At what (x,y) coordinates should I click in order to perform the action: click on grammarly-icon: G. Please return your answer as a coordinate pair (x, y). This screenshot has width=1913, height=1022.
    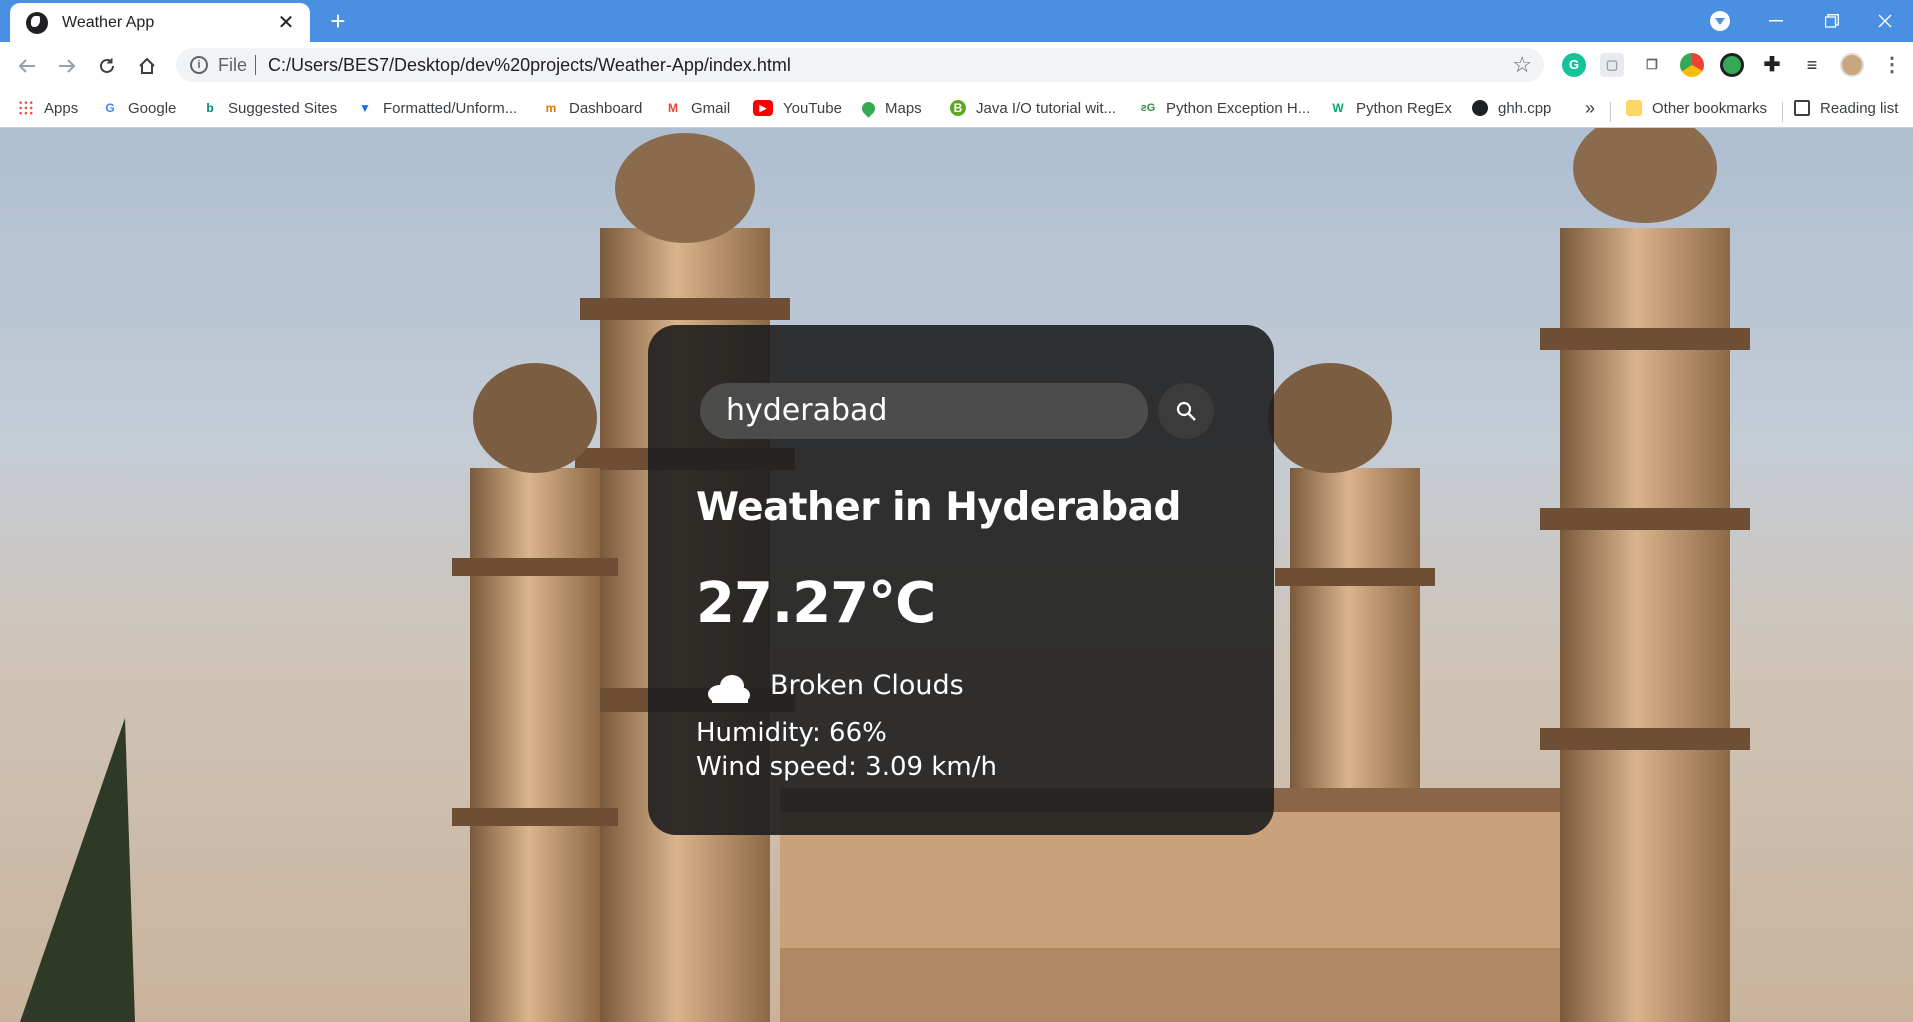
    Looking at the image, I should click on (1574, 65).